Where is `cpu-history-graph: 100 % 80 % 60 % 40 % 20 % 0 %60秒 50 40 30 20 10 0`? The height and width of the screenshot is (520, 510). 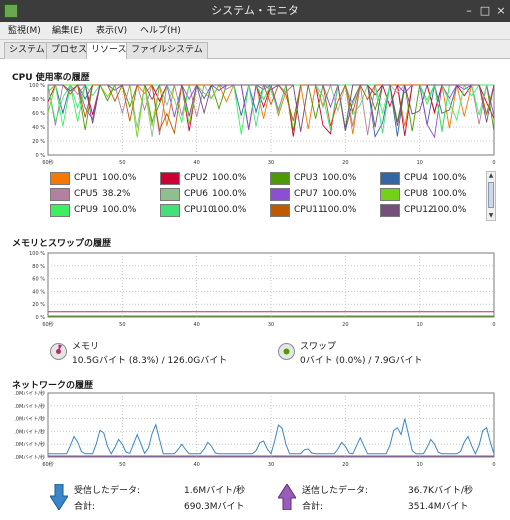 cpu-history-graph: 100 % 80 % 60 % 40 % 20 % 0 %60秒 50 40 30 20 10 0 is located at coordinates (262, 124).